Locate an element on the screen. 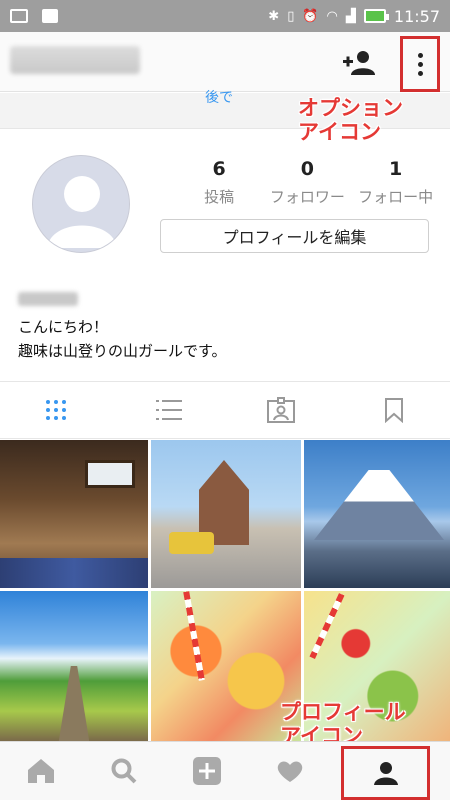 This screenshot has width=450, height=800. home-icon is located at coordinates (41, 771).